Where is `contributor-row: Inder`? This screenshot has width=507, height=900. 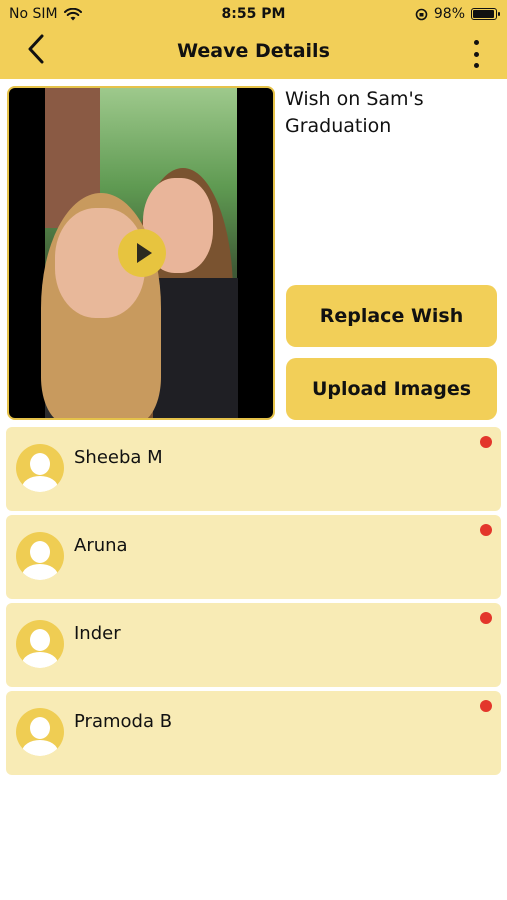
contributor-row: Inder is located at coordinates (253, 645).